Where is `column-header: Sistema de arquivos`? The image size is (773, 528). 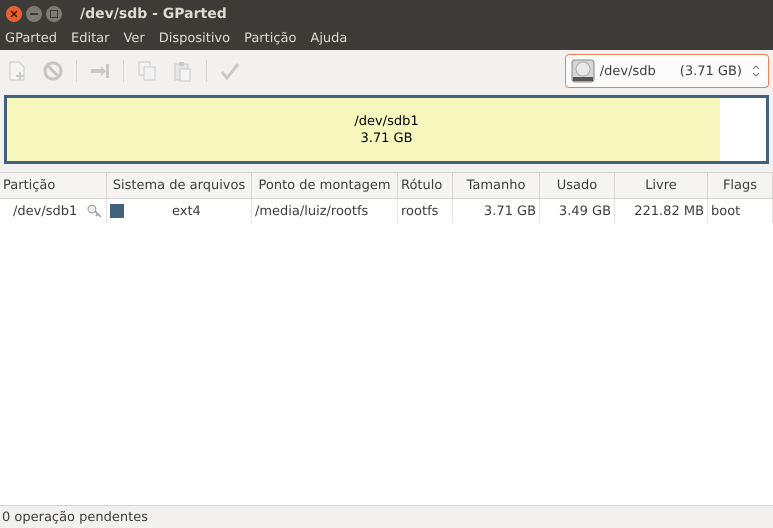 column-header: Sistema de arquivos is located at coordinates (179, 185).